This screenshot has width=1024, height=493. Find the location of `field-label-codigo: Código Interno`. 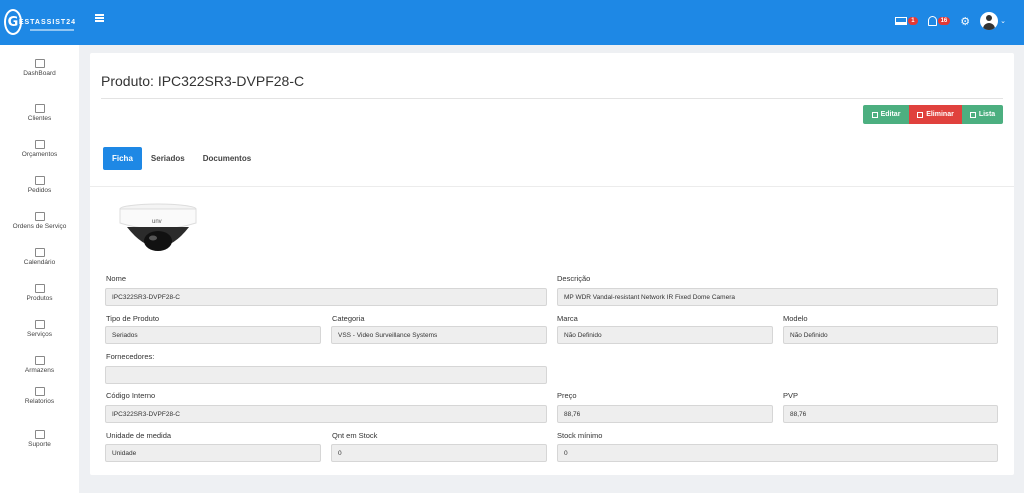

field-label-codigo: Código Interno is located at coordinates (131, 395).